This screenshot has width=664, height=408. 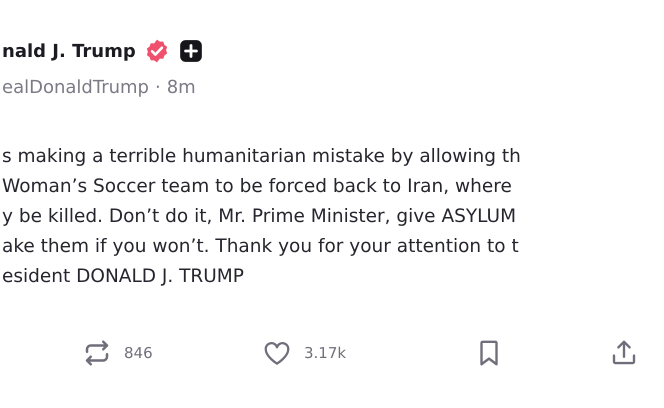 What do you see at coordinates (75, 87) in the screenshot?
I see `author-handle: ealDonaldTrump` at bounding box center [75, 87].